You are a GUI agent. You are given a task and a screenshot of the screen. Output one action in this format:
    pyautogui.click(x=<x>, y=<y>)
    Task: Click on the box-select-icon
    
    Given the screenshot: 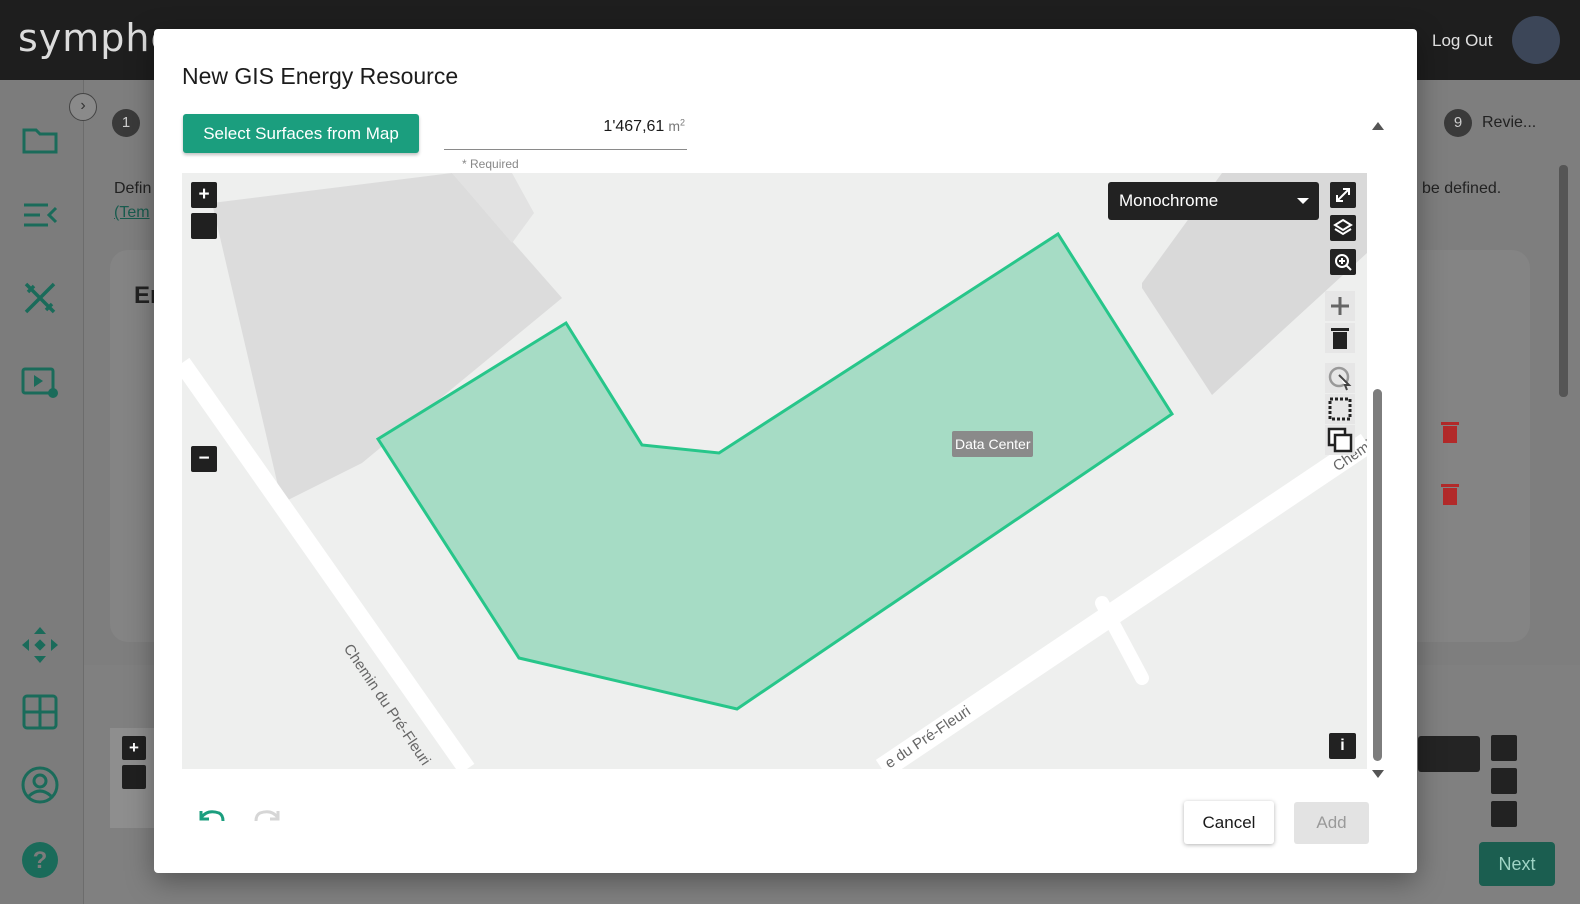 What is the action you would take?
    pyautogui.click(x=1340, y=409)
    